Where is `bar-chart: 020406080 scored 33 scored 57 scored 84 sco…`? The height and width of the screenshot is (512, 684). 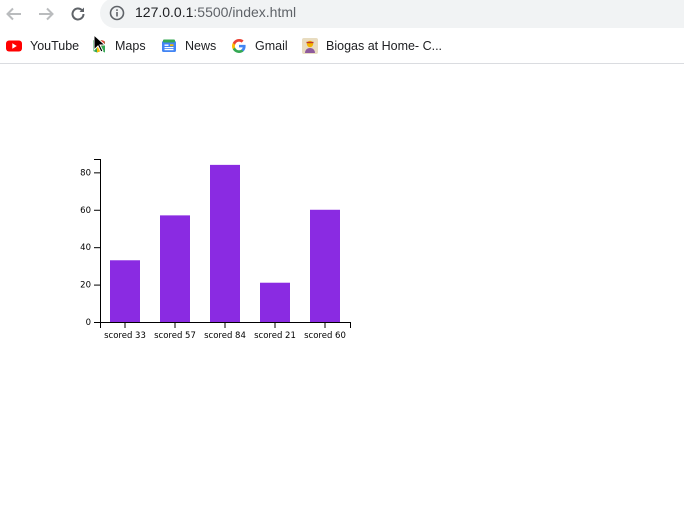
bar-chart: 020406080 scored 33 scored 57 scored 84 sco… is located at coordinates (215, 250).